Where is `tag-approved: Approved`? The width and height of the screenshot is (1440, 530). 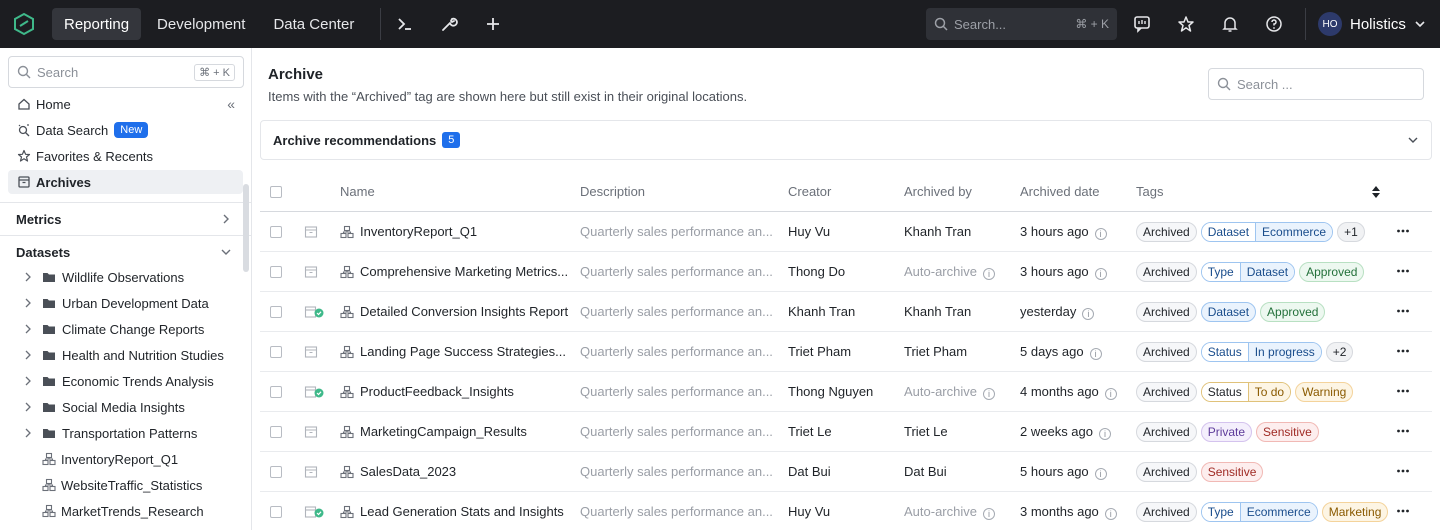 tag-approved: Approved is located at coordinates (1293, 312).